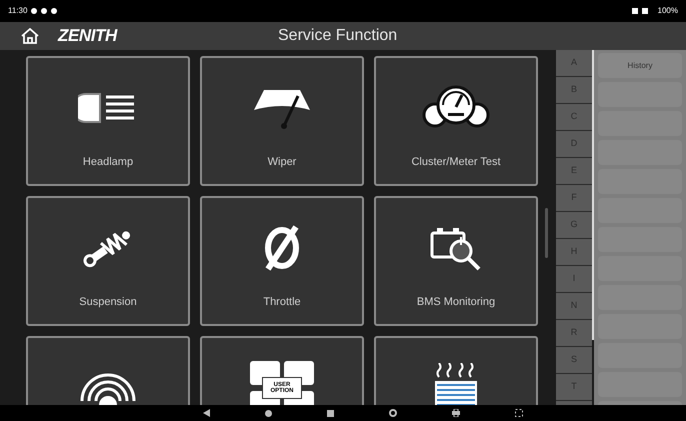 The image size is (686, 421). Describe the element at coordinates (108, 121) in the screenshot. I see `function-tile: Headlamp` at that location.